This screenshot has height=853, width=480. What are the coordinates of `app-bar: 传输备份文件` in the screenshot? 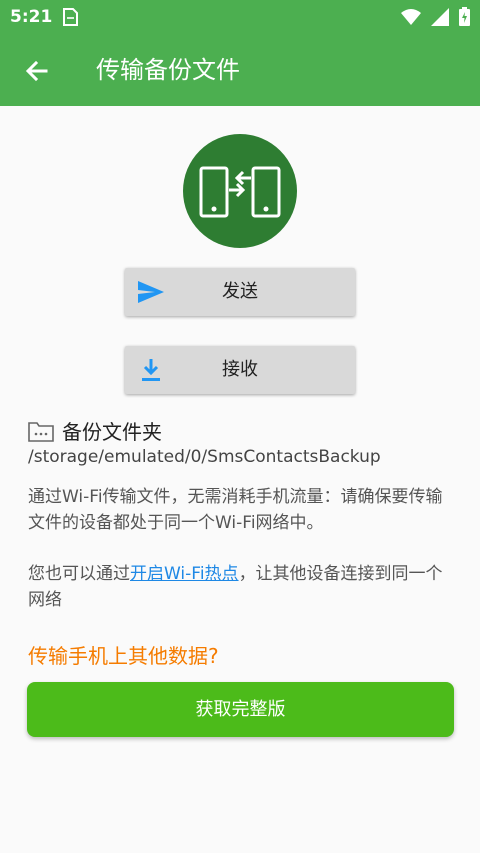 It's located at (240, 70).